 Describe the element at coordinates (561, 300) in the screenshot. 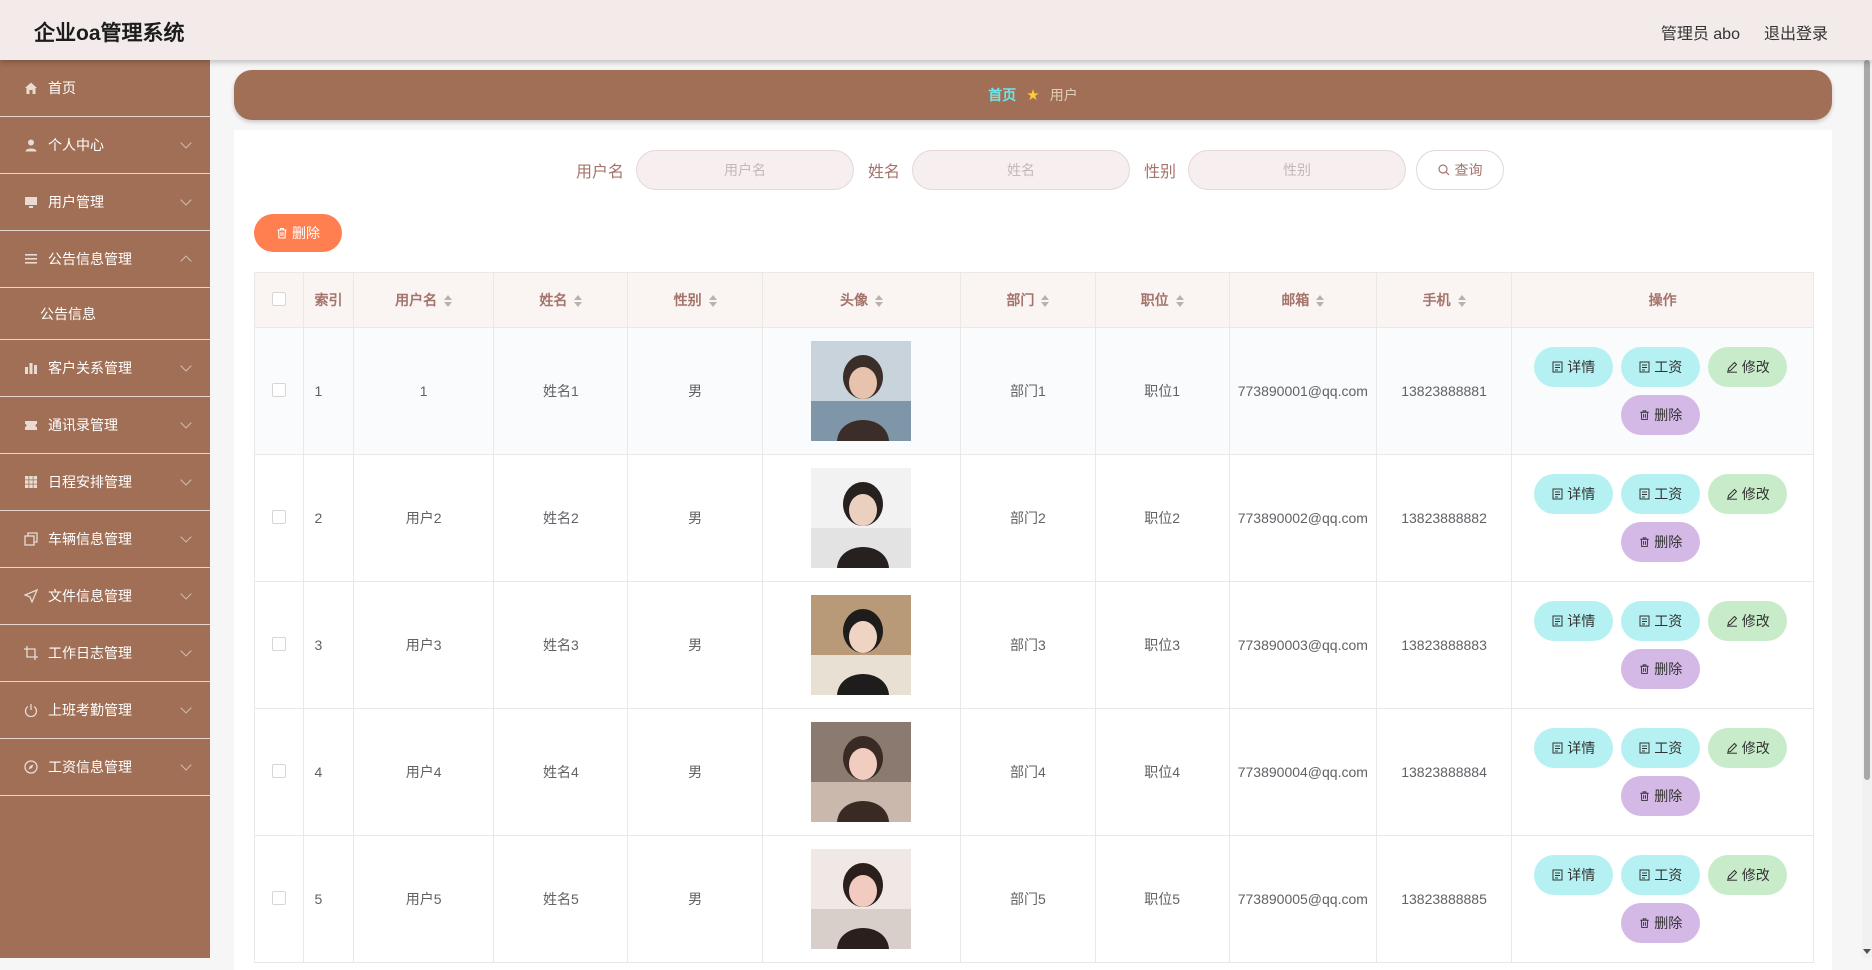

I see `column-header-name: 姓名` at that location.